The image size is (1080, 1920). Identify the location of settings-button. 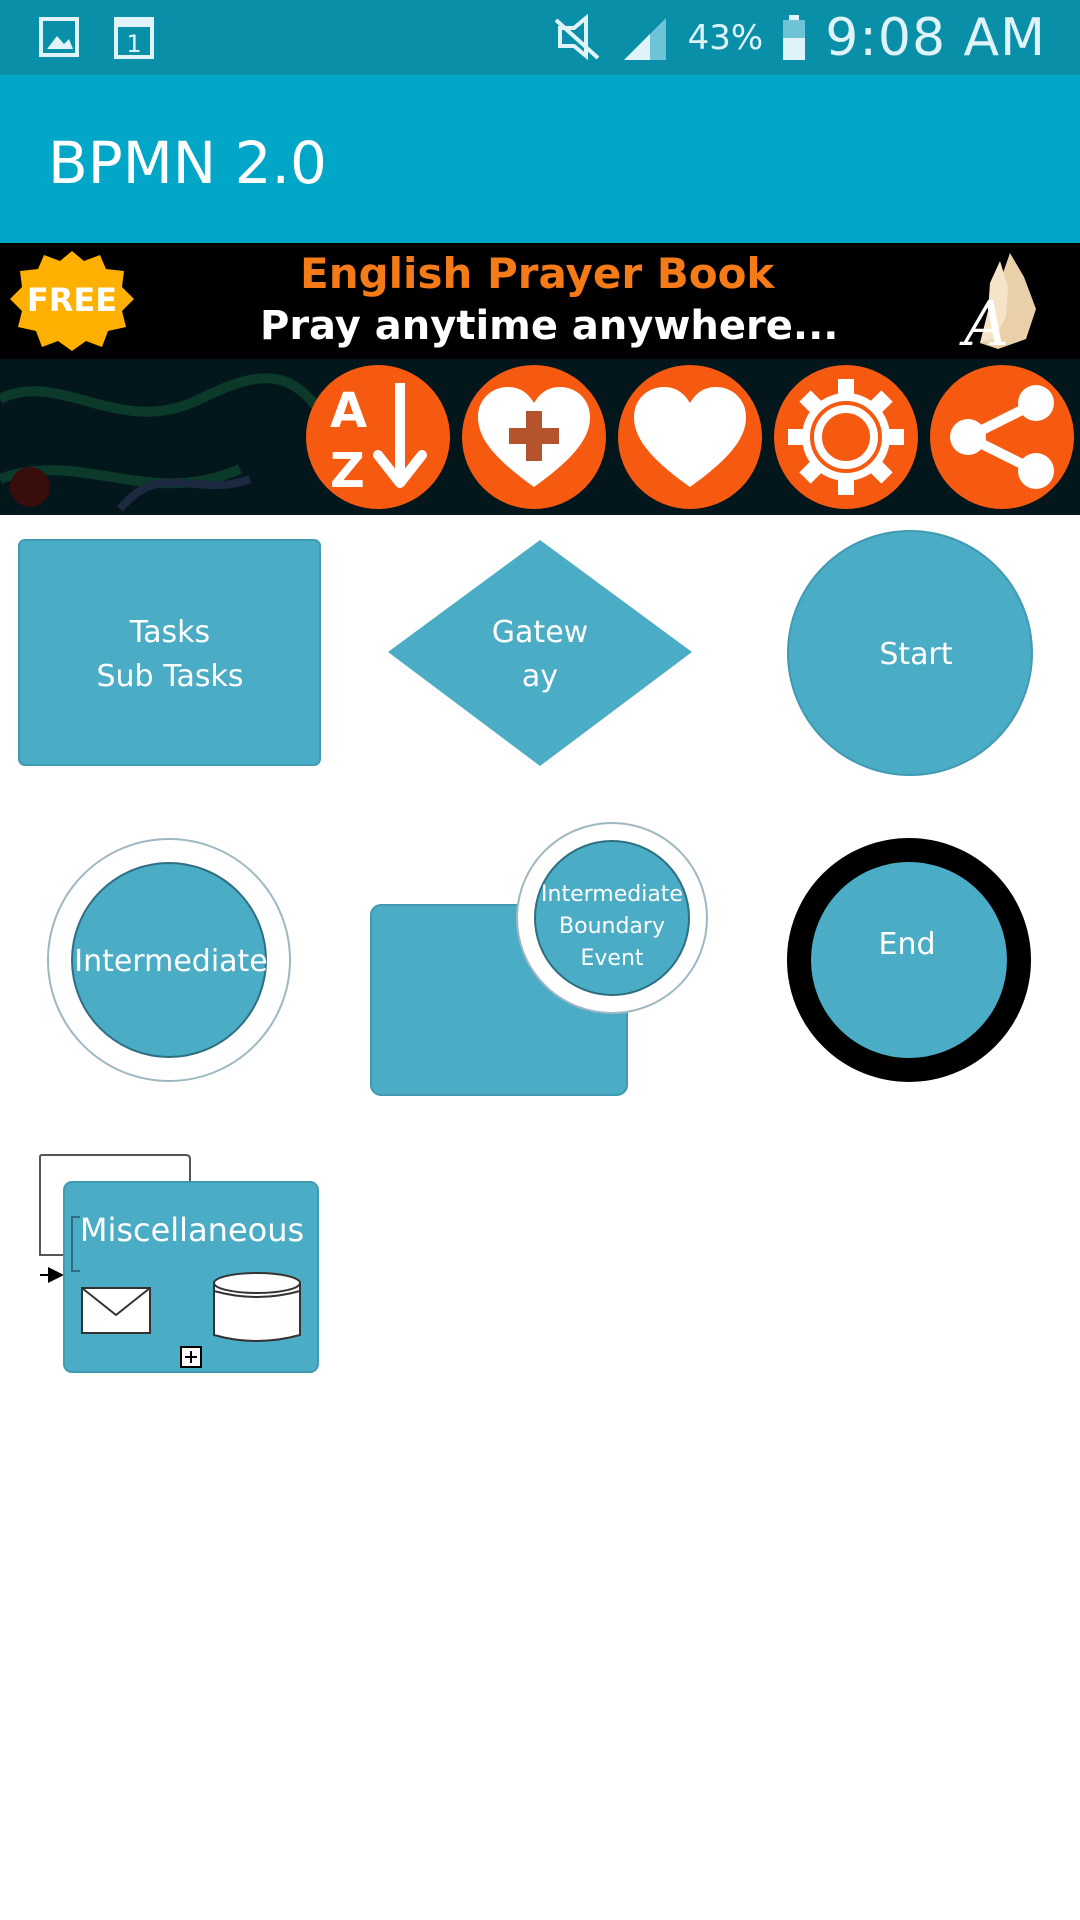
(846, 437).